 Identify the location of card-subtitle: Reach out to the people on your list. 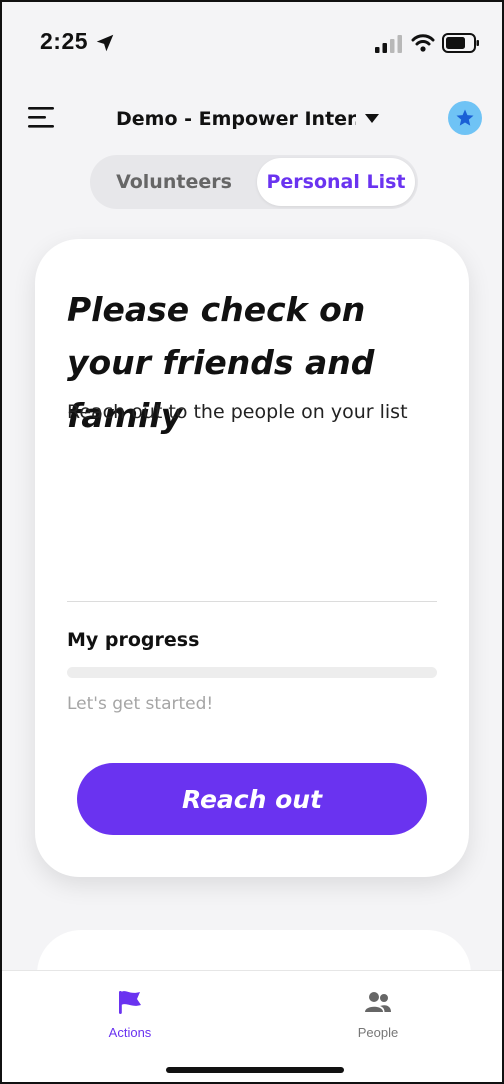
(237, 412).